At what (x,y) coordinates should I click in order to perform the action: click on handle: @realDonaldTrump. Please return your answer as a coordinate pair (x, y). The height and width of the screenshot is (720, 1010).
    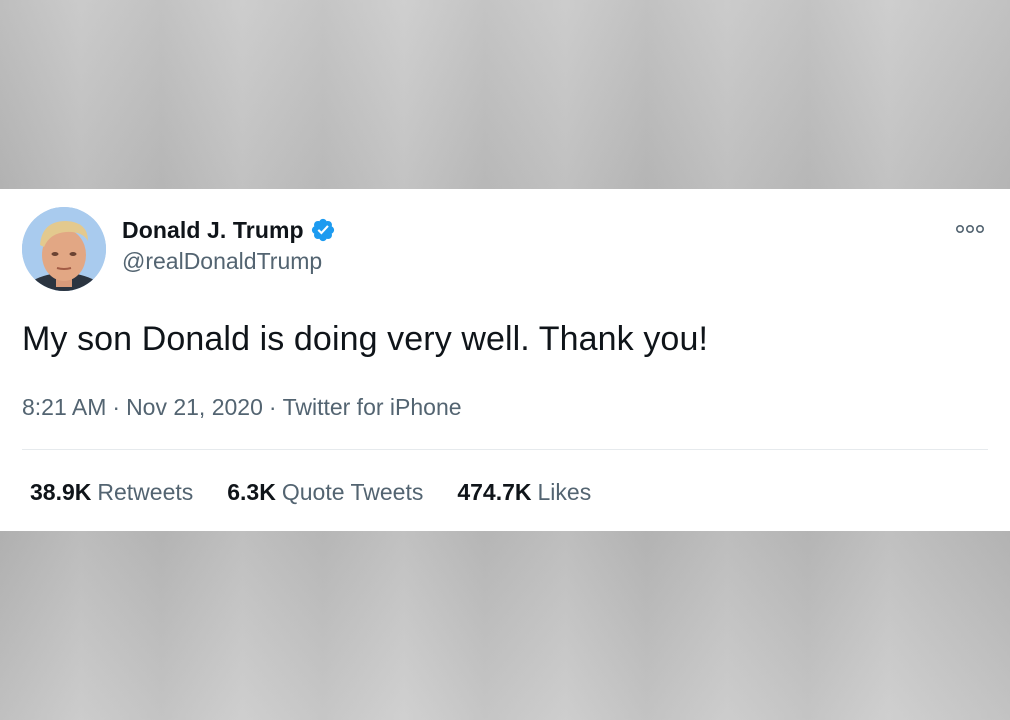
    Looking at the image, I should click on (222, 261).